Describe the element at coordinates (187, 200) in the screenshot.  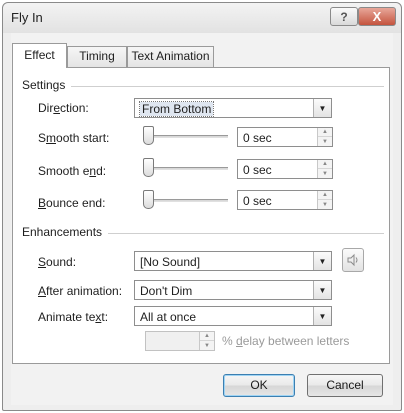
I see `bounce-end-slider-track` at that location.